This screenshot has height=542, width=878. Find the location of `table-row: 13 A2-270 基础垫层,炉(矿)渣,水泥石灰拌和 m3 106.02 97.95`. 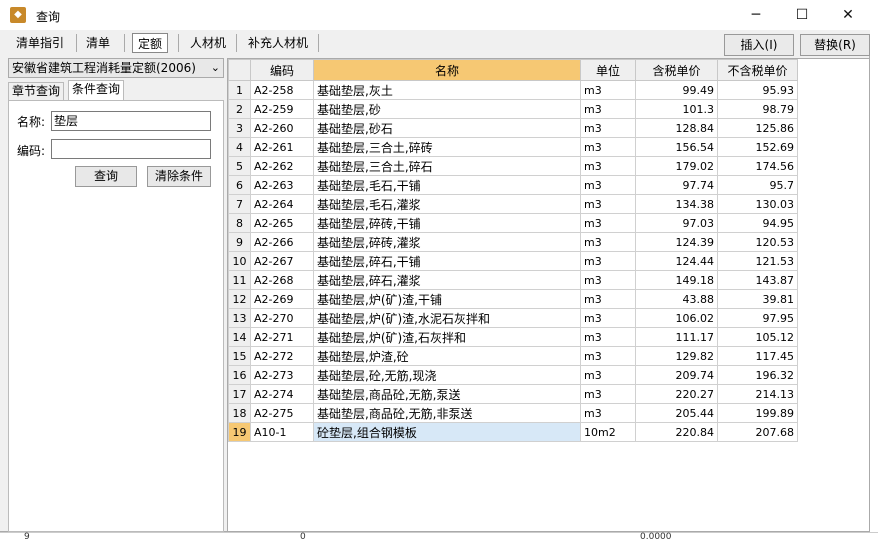

table-row: 13 A2-270 基础垫层,炉(矿)渣,水泥石灰拌和 m3 106.02 97.95 is located at coordinates (513, 318).